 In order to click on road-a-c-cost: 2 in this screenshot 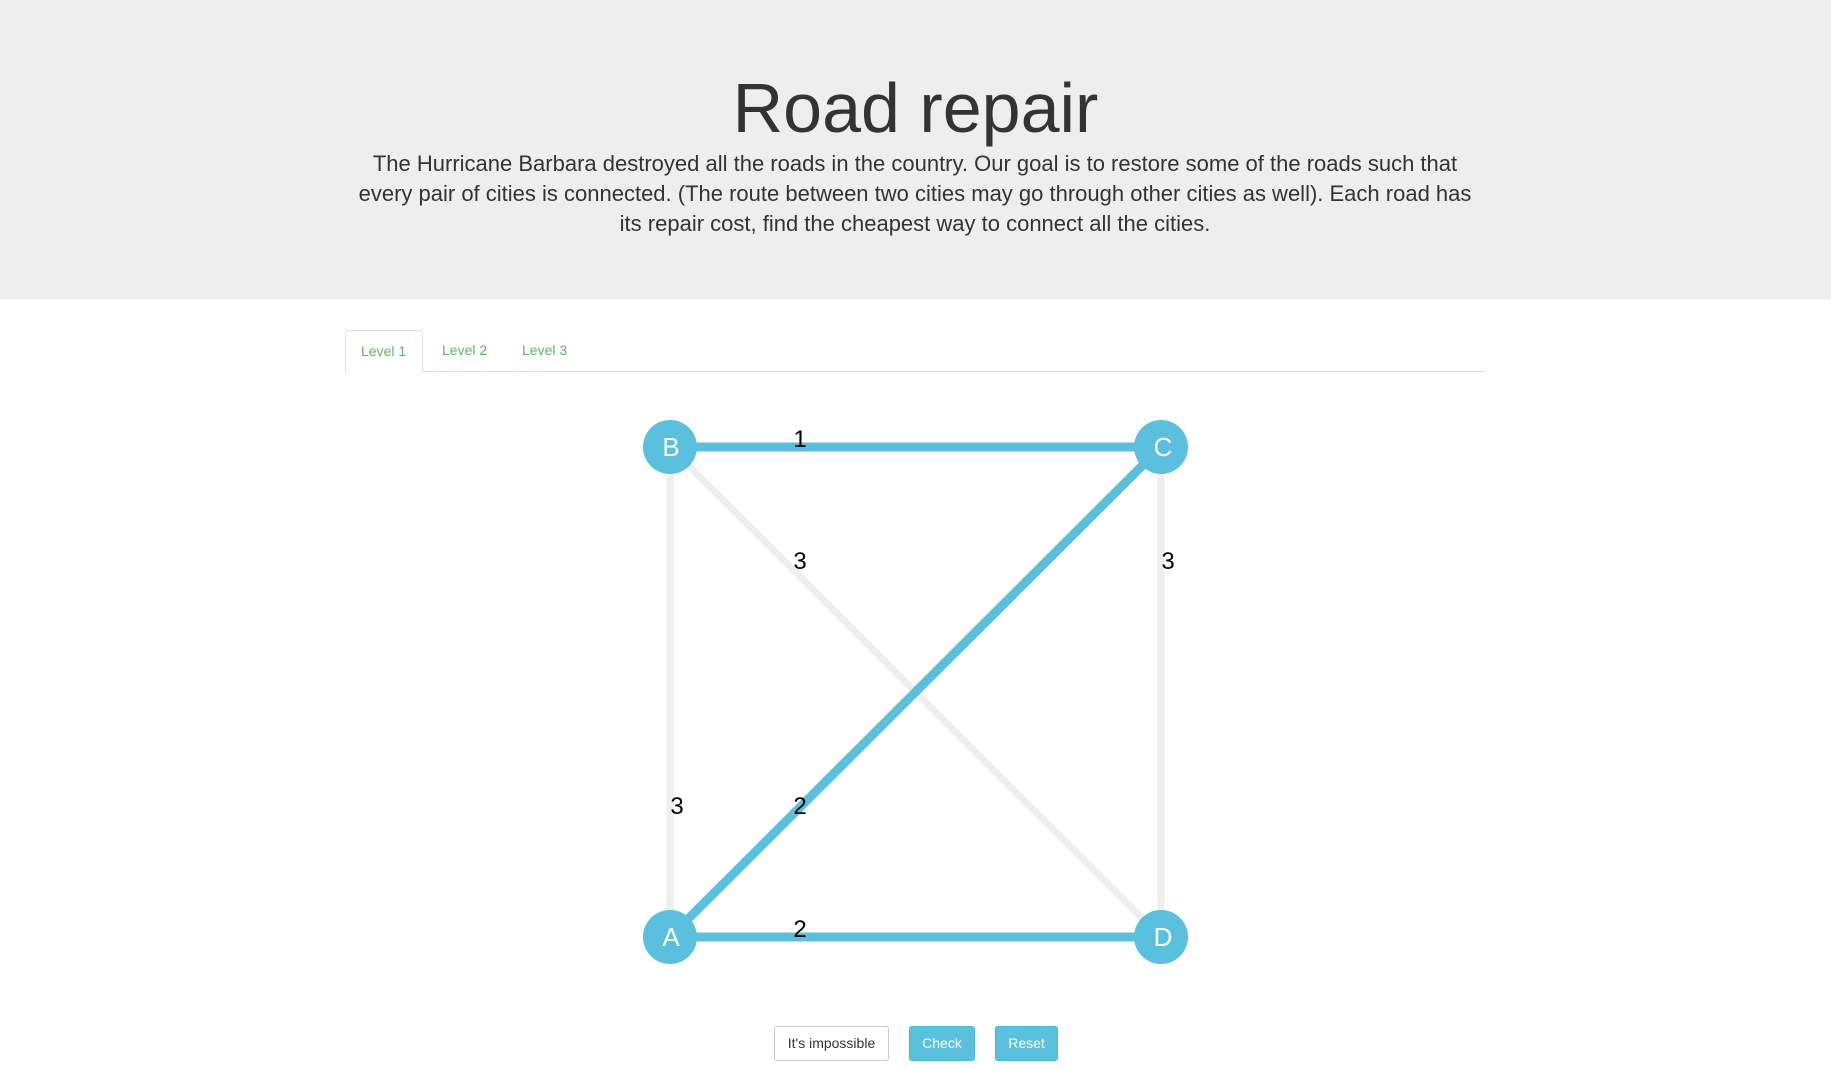, I will do `click(799, 806)`.